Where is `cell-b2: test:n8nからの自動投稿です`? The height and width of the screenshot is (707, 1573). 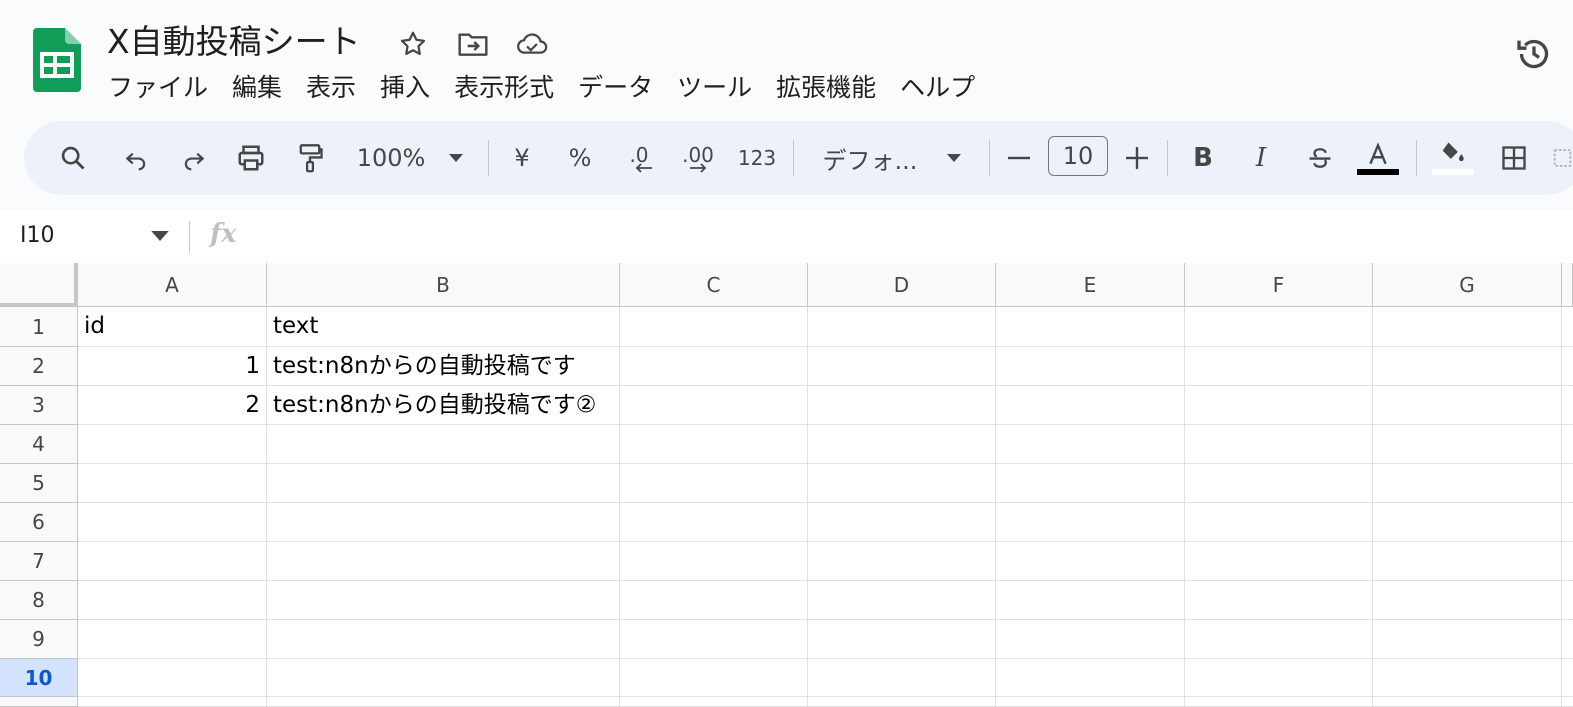
cell-b2: test:n8nからの自動投稿です is located at coordinates (443, 366).